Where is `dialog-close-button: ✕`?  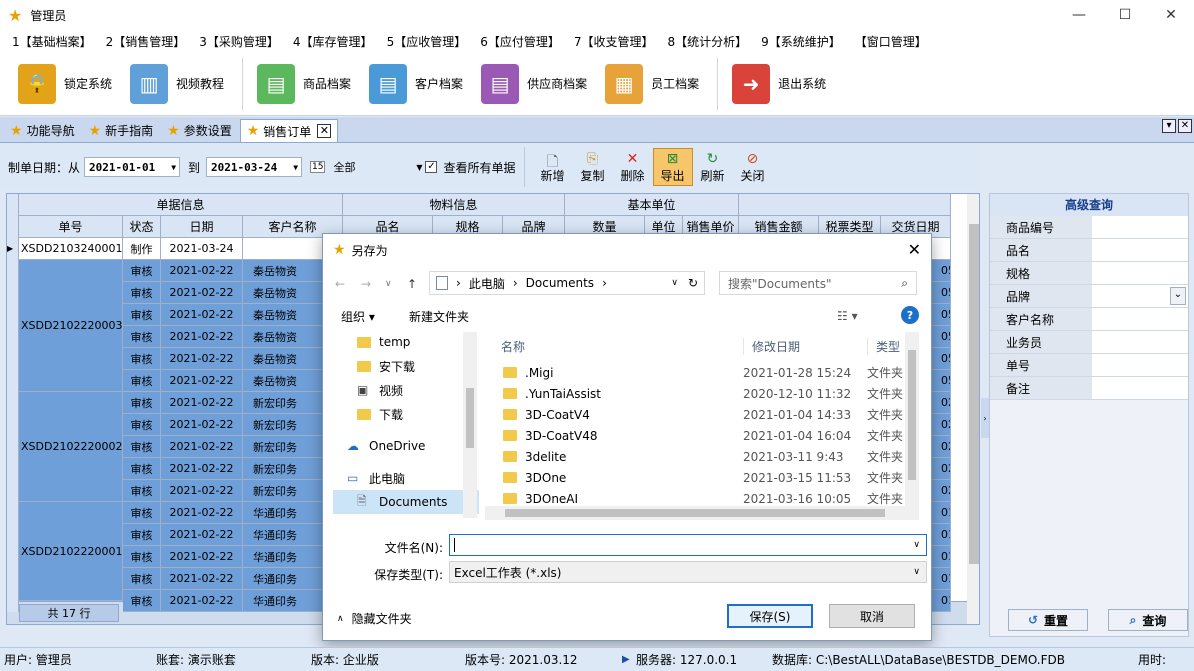 dialog-close-button: ✕ is located at coordinates (914, 249).